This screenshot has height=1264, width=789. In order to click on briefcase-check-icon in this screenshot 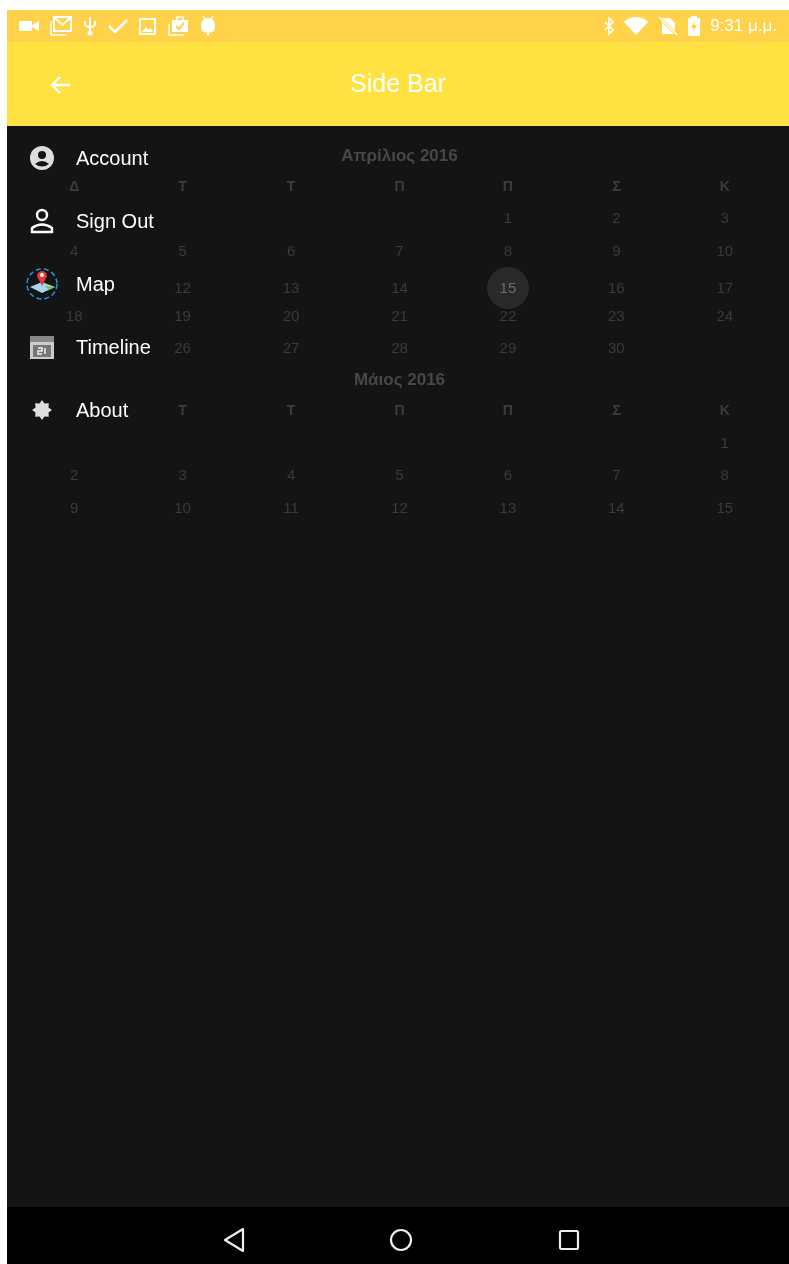, I will do `click(178, 26)`.